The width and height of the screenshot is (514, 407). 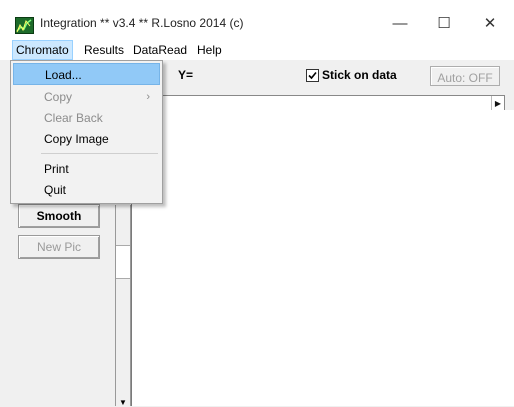 I want to click on menu-chromato: Chromato, so click(x=42, y=50).